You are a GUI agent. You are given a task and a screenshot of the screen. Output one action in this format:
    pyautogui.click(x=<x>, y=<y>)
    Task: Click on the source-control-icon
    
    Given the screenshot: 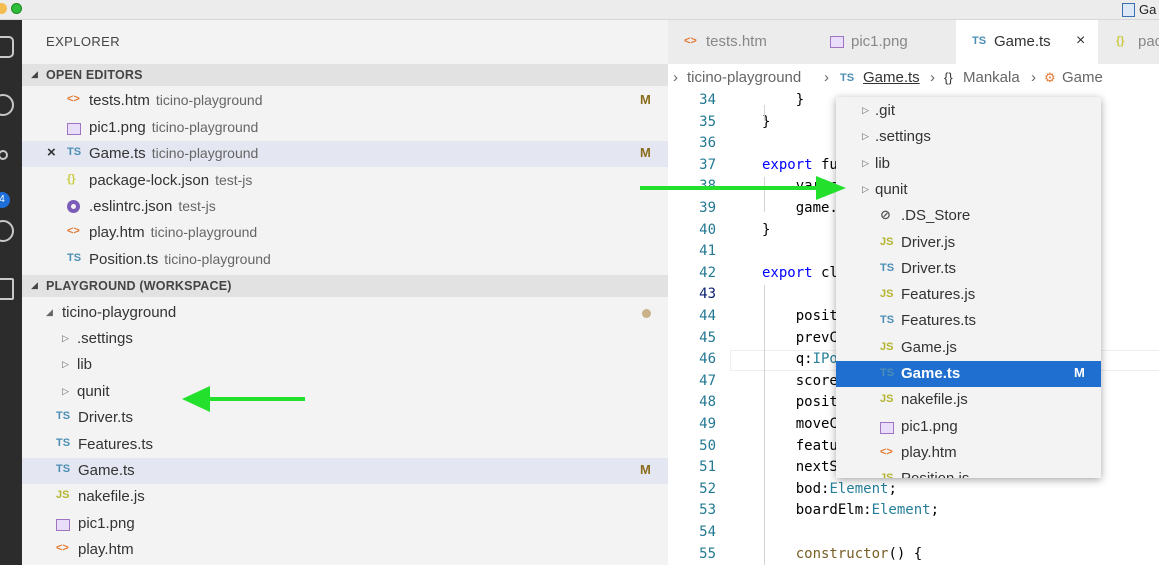 What is the action you would take?
    pyautogui.click(x=4, y=155)
    